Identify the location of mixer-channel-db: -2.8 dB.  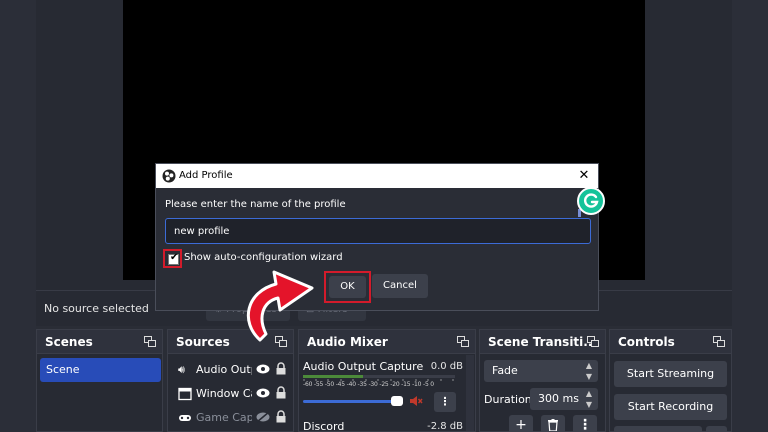
(445, 426).